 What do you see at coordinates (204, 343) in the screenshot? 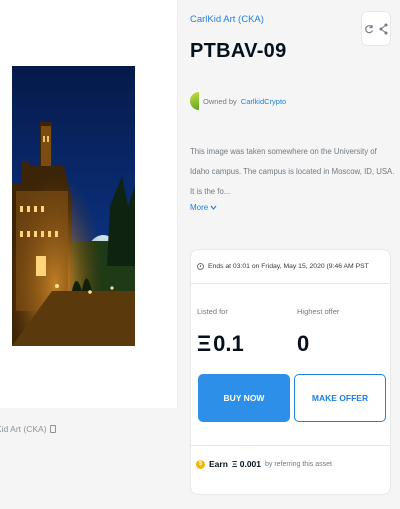
I see `eth-icon: Ξ` at bounding box center [204, 343].